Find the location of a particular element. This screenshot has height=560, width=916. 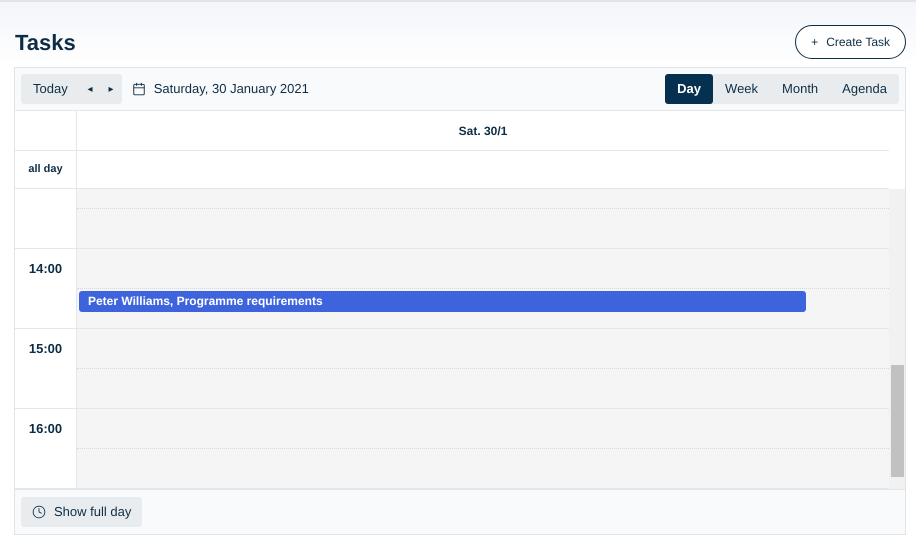

current-date: Saturday, 30 January 2021 is located at coordinates (231, 89).